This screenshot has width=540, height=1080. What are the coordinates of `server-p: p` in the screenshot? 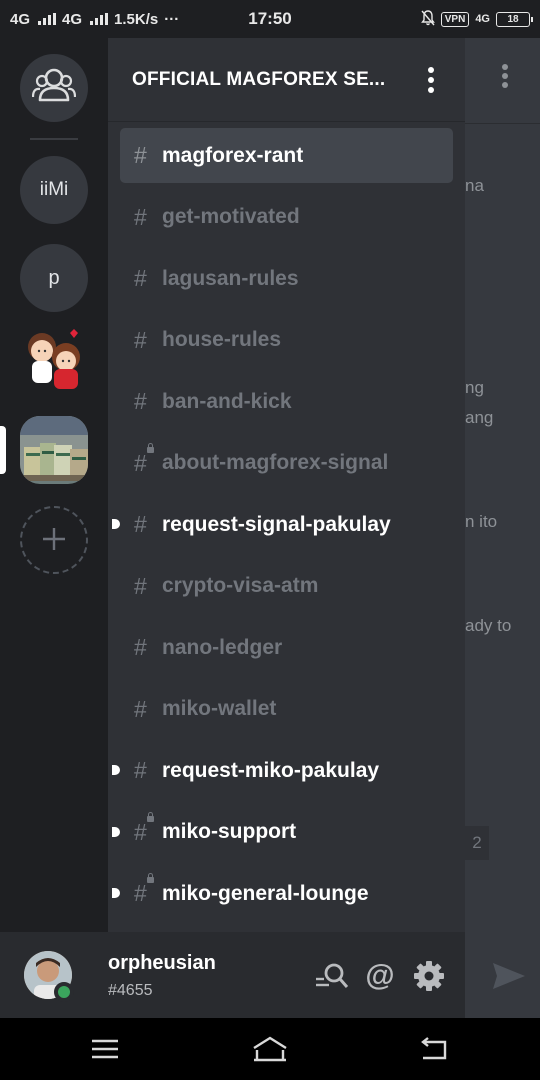 It's located at (54, 278).